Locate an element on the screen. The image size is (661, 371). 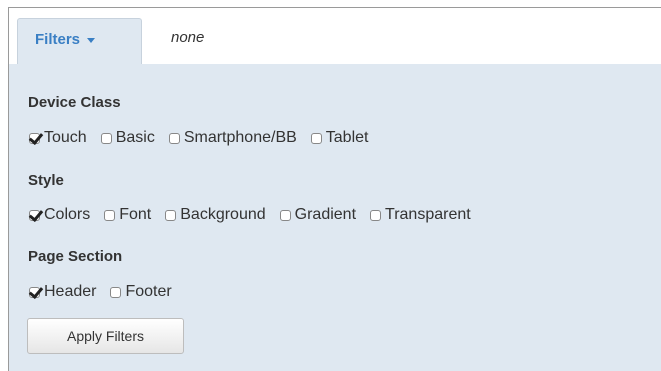
filters-dropdown-button: Filters is located at coordinates (79, 41).